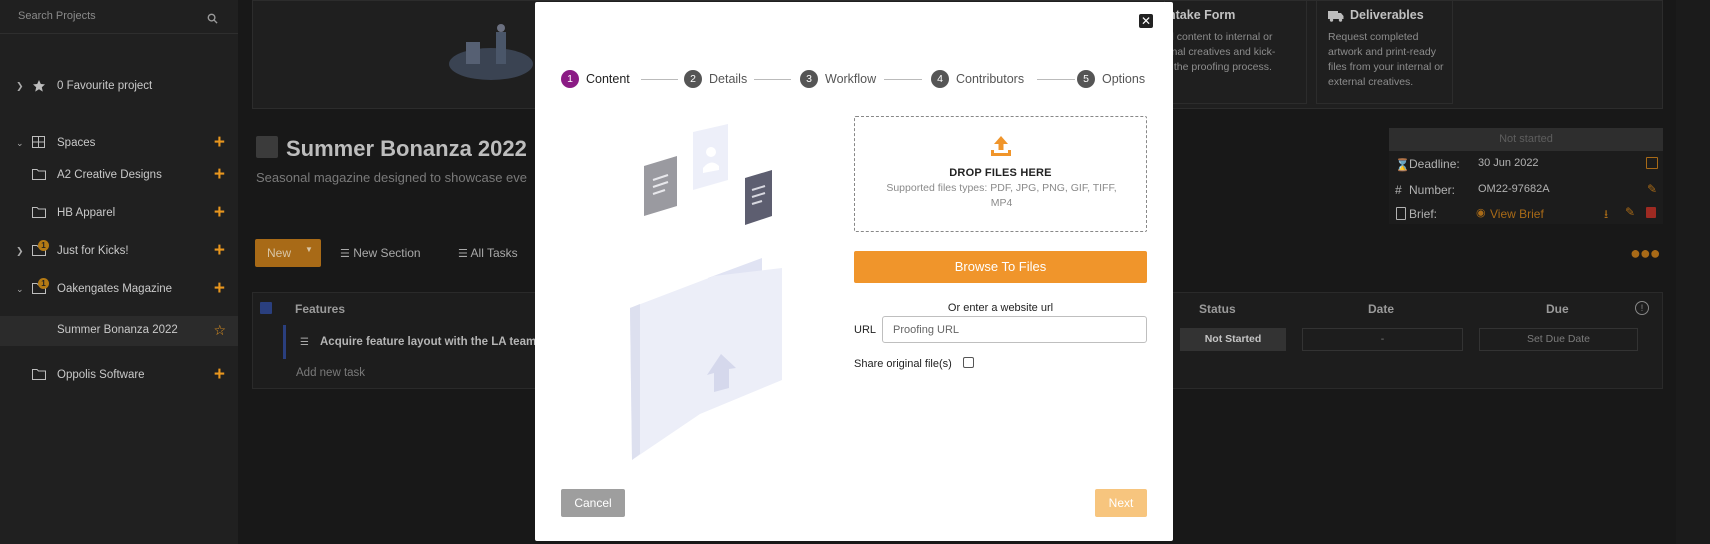 The image size is (1710, 544). What do you see at coordinates (212, 20) in the screenshot?
I see `search-icon` at bounding box center [212, 20].